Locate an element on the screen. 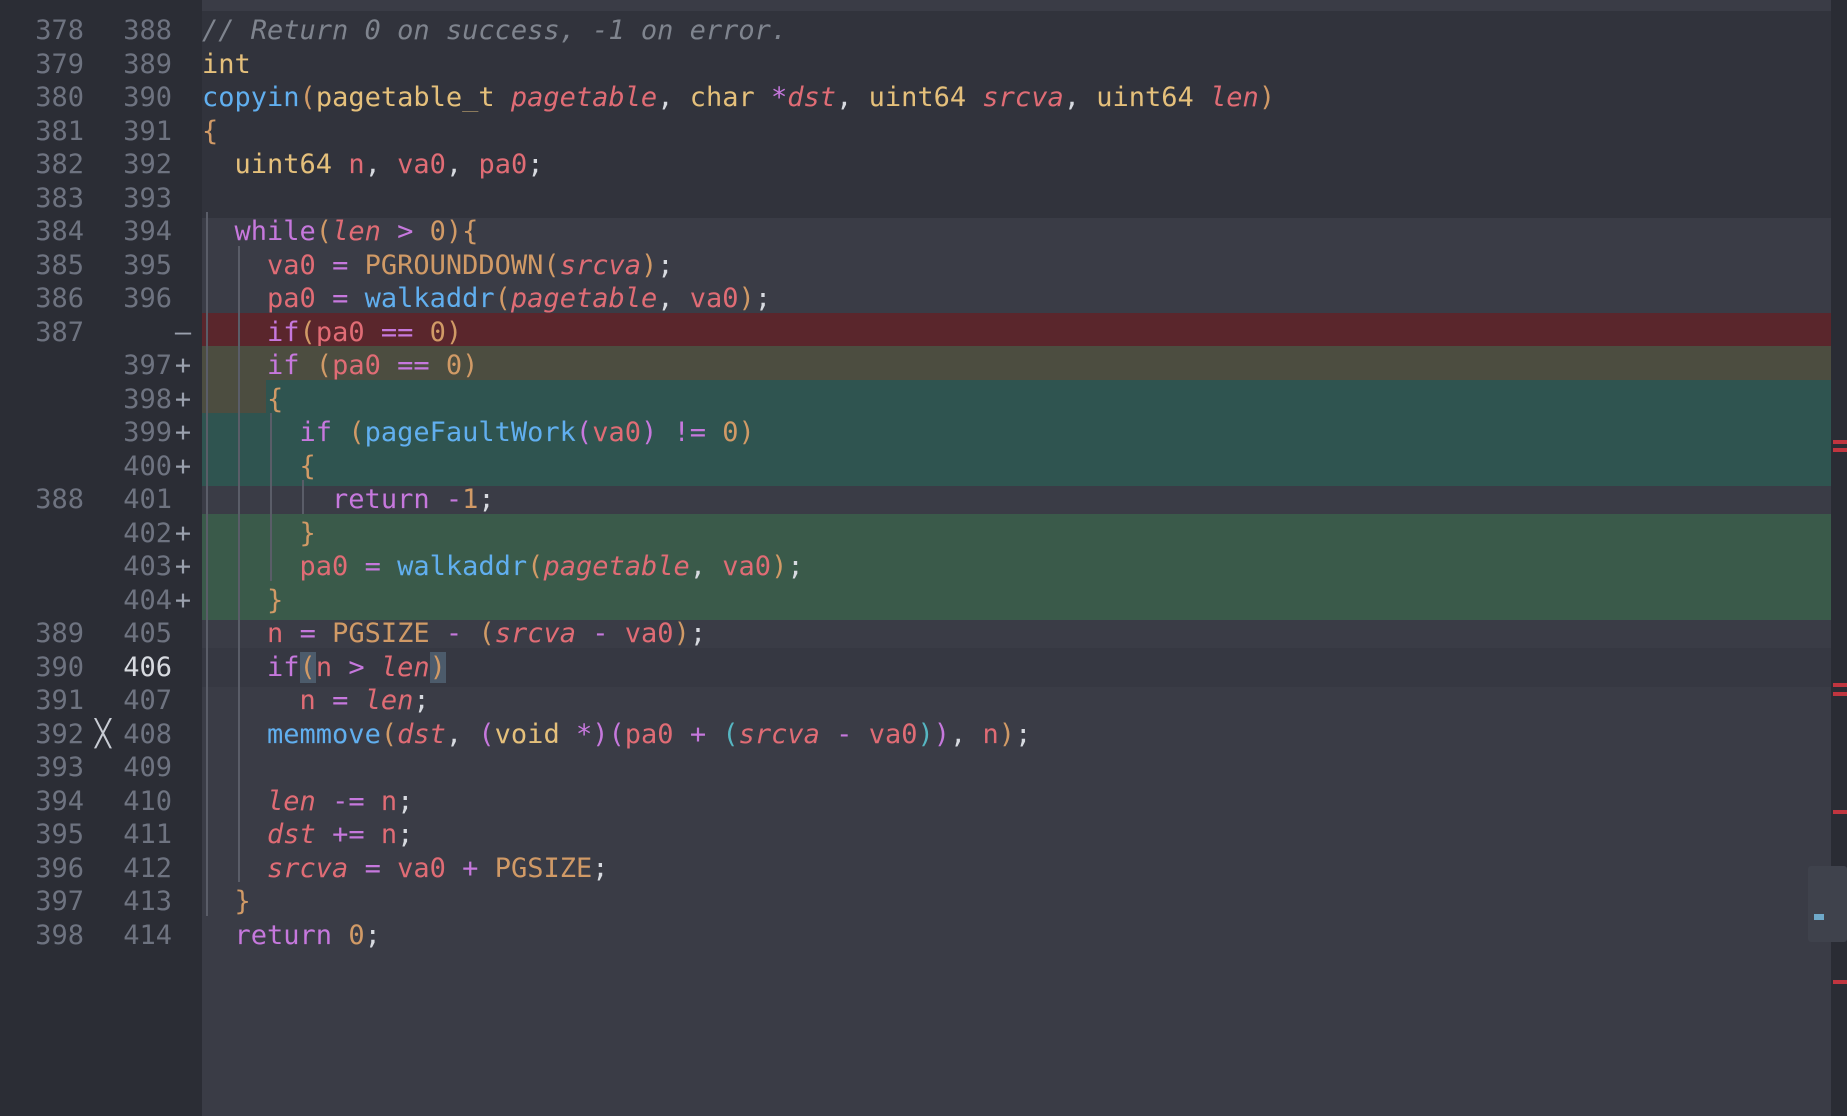  diff-line: 398 414 return 0; is located at coordinates (923, 936).